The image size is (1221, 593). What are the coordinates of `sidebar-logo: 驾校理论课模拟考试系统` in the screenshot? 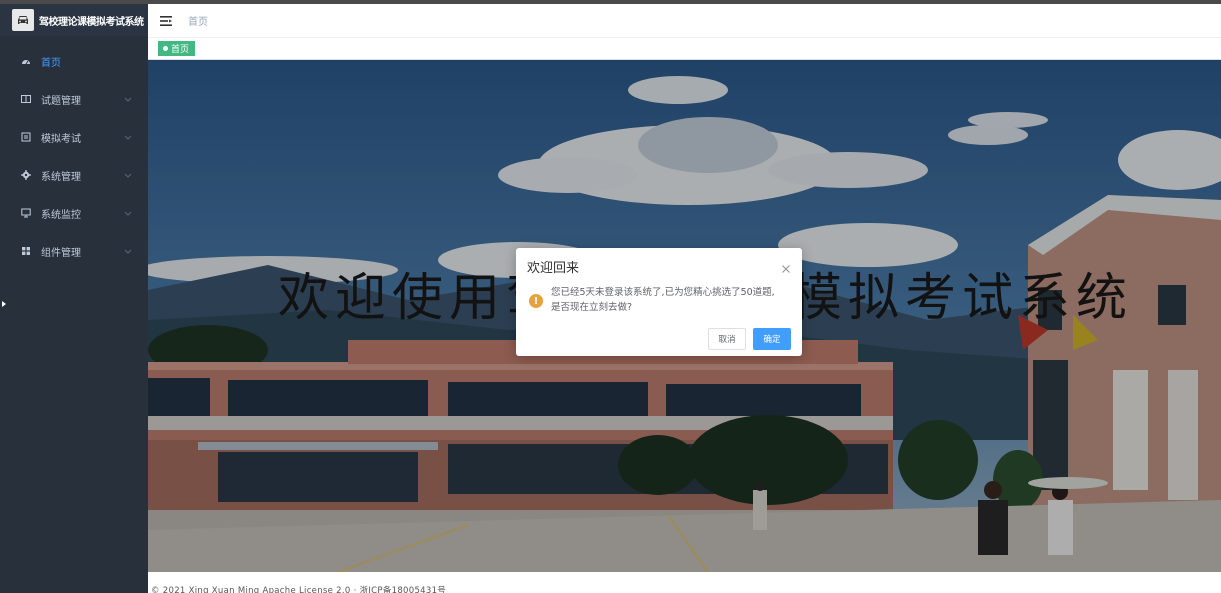 It's located at (74, 20).